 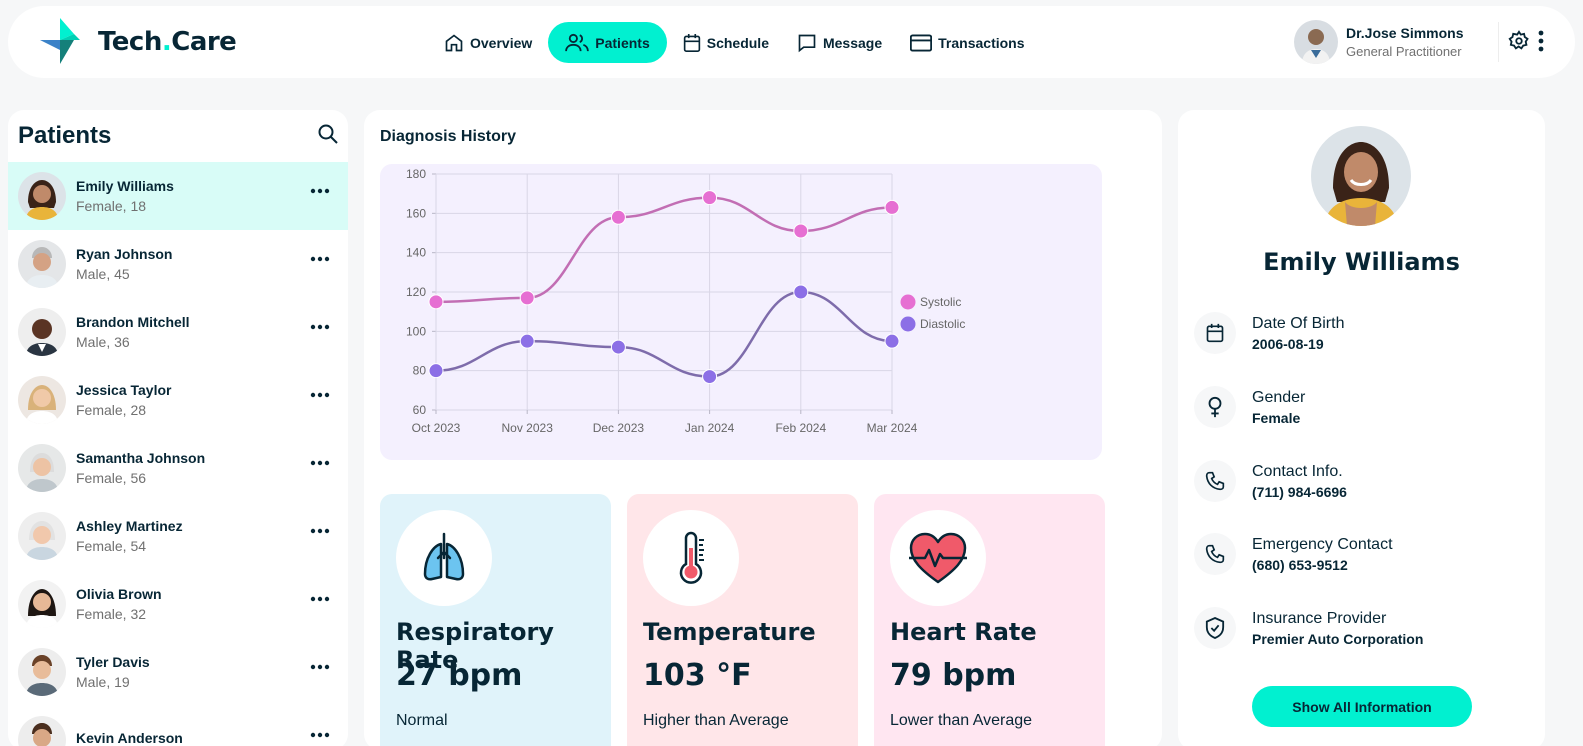 I want to click on patients-title: Patients, so click(x=65, y=135).